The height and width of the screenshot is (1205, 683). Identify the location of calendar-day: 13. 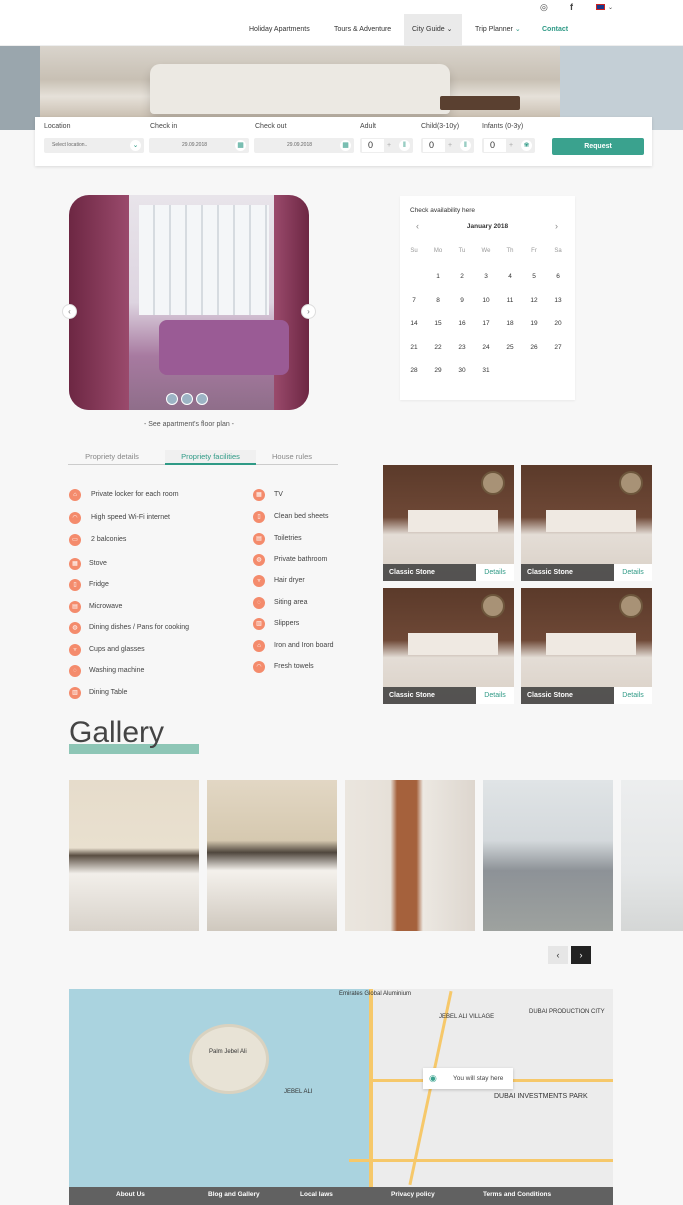
(558, 300).